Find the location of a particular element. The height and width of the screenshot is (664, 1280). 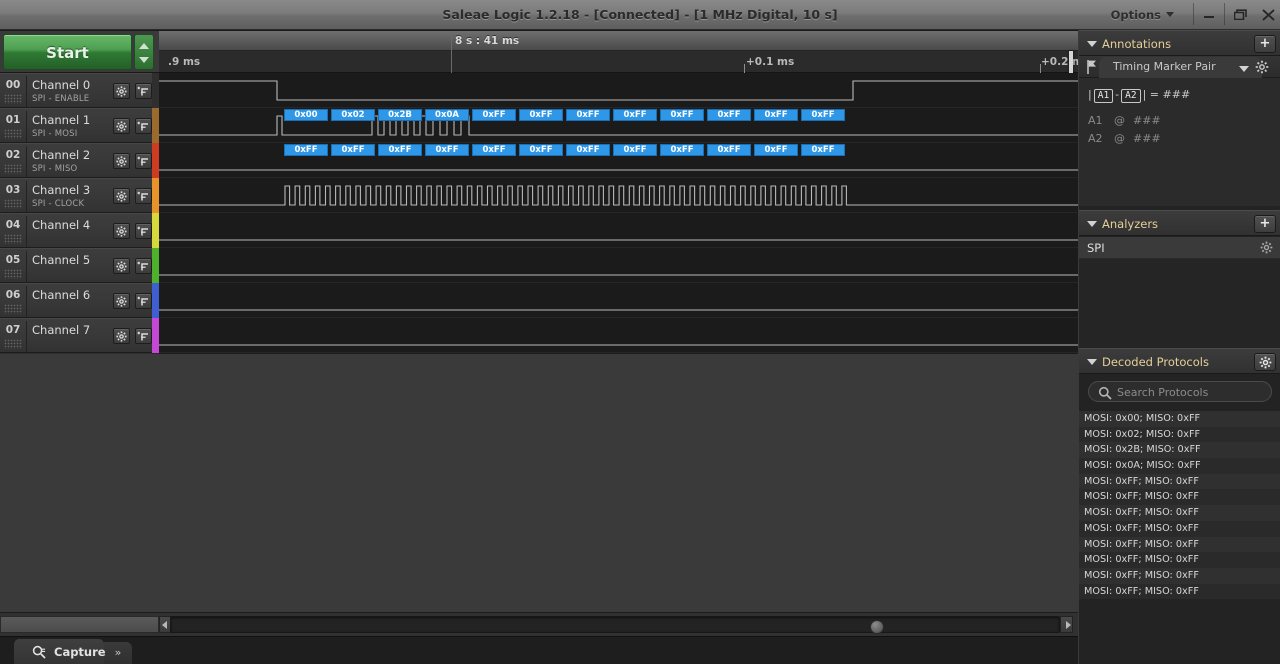

analyzer-item-spi: SPI is located at coordinates (1179, 248).